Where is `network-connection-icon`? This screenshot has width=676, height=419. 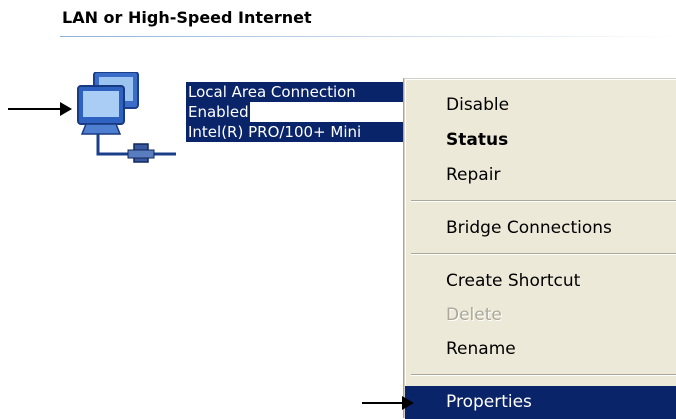
network-connection-icon is located at coordinates (126, 117).